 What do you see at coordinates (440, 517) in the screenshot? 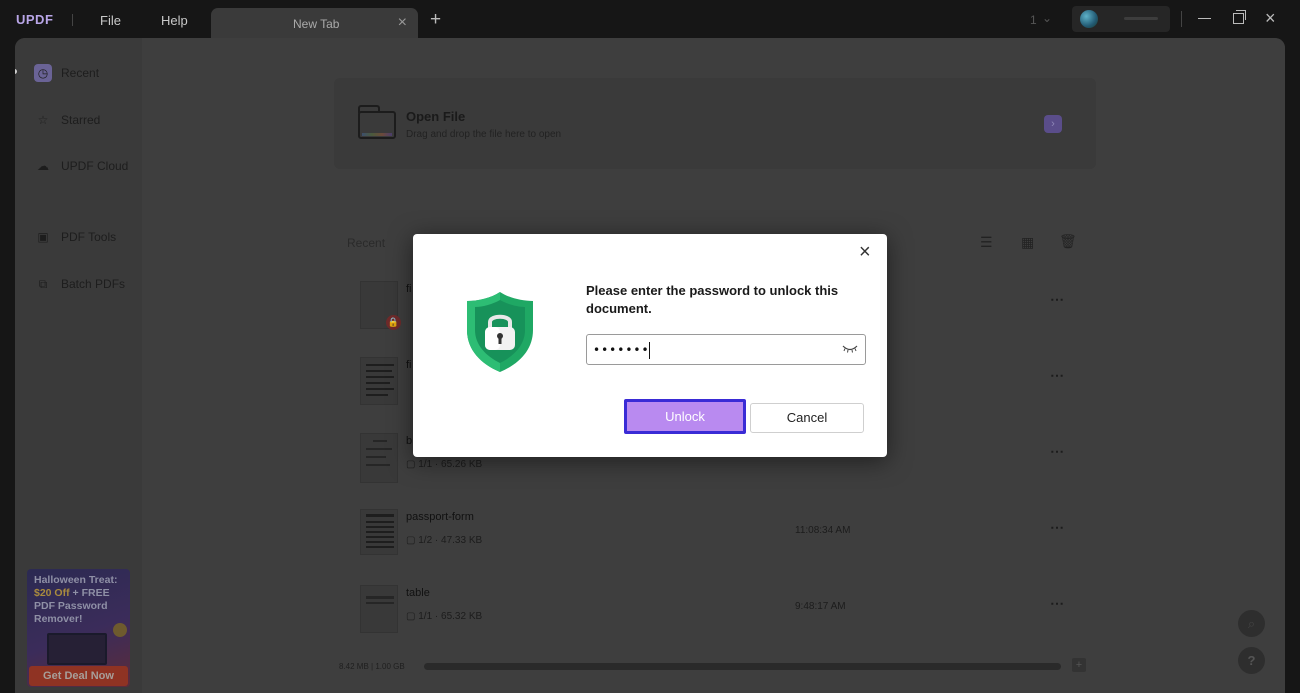
I see `file-name: passport-form` at bounding box center [440, 517].